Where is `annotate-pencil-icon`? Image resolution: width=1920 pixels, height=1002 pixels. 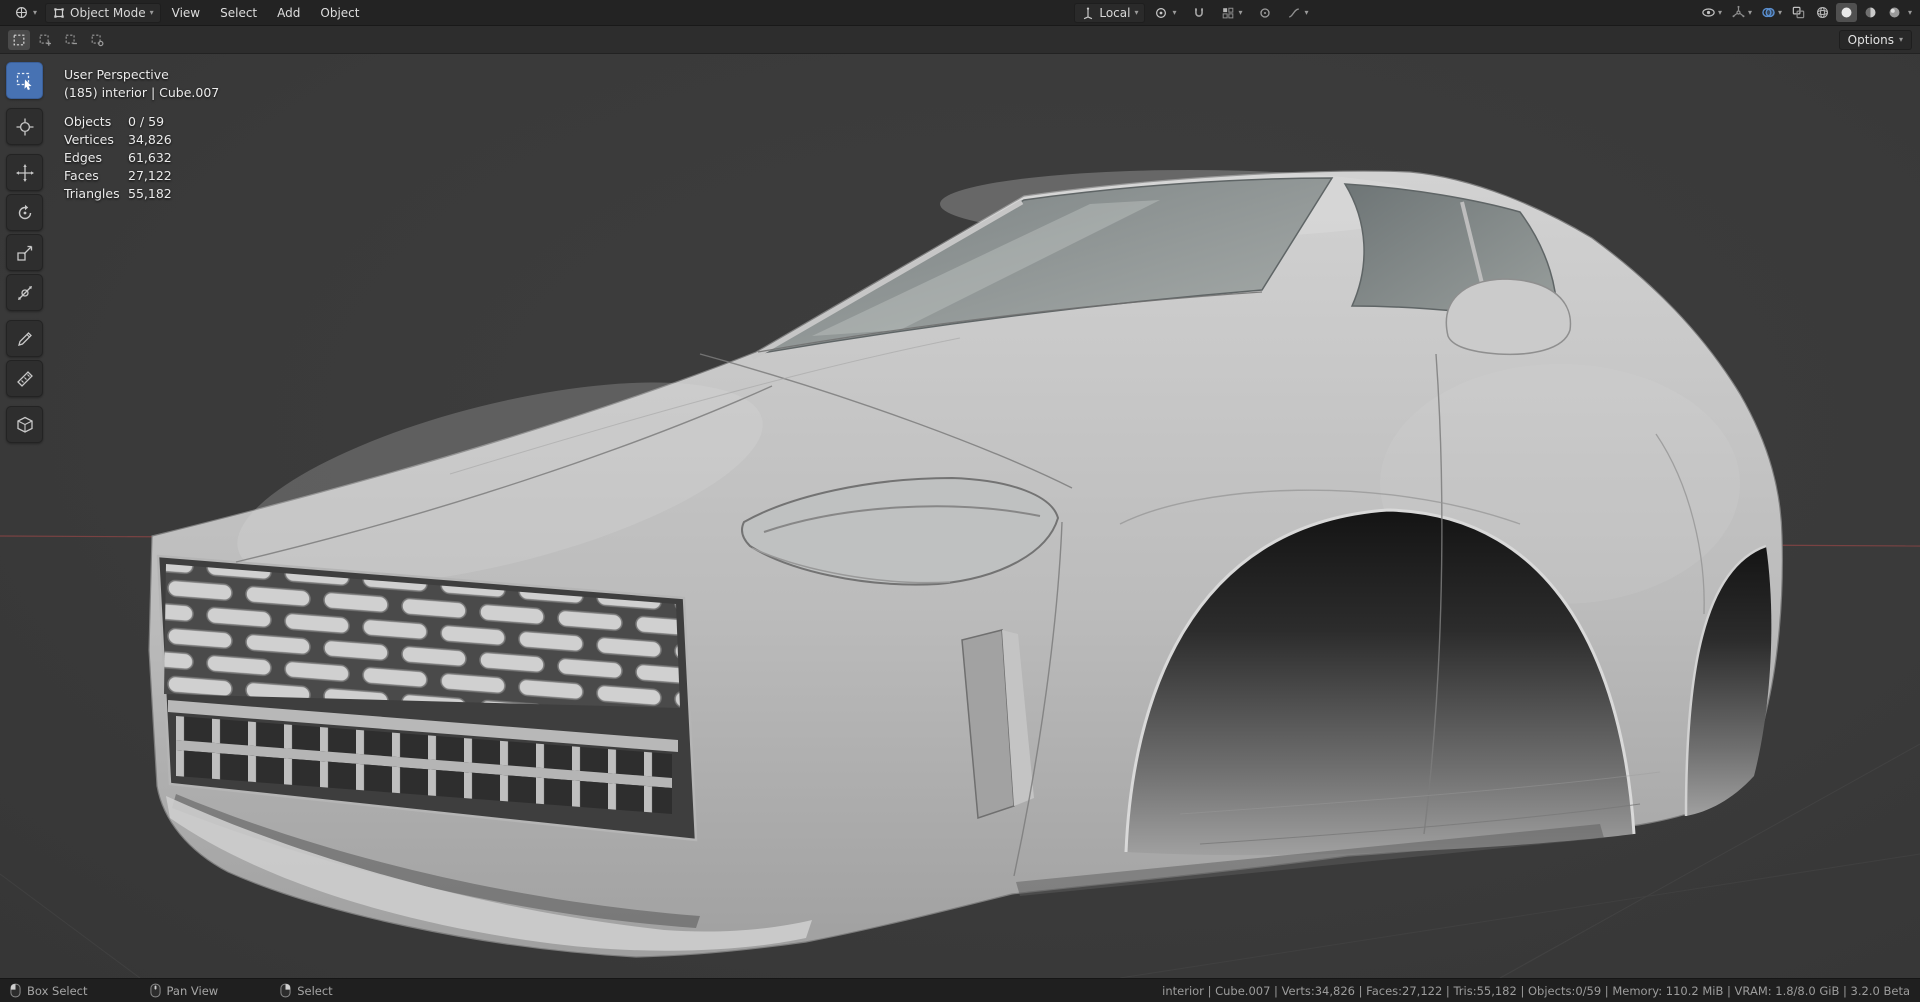 annotate-pencil-icon is located at coordinates (25, 339).